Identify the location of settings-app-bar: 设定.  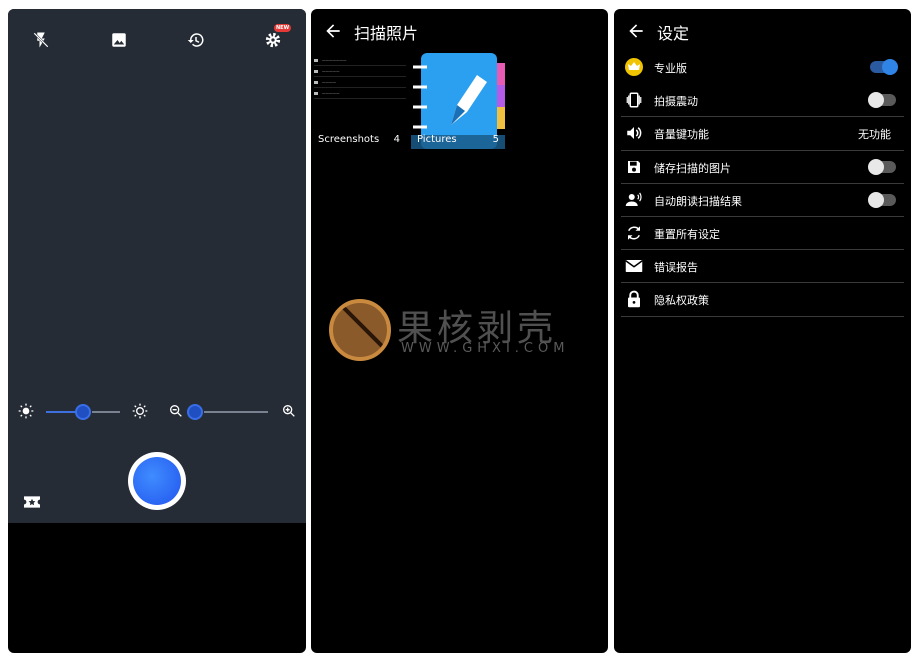
(762, 31).